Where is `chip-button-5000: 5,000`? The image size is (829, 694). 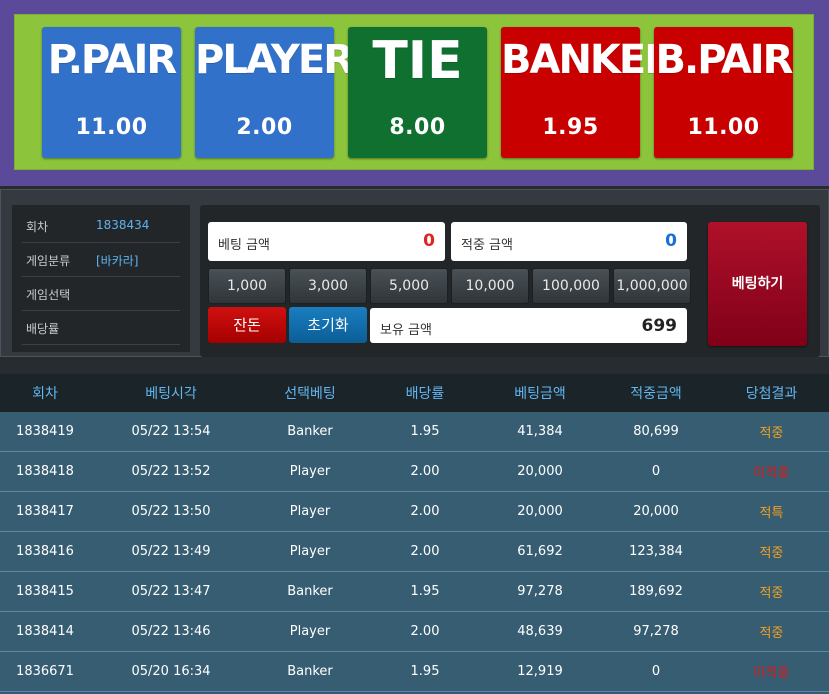
chip-button-5000: 5,000 is located at coordinates (409, 286).